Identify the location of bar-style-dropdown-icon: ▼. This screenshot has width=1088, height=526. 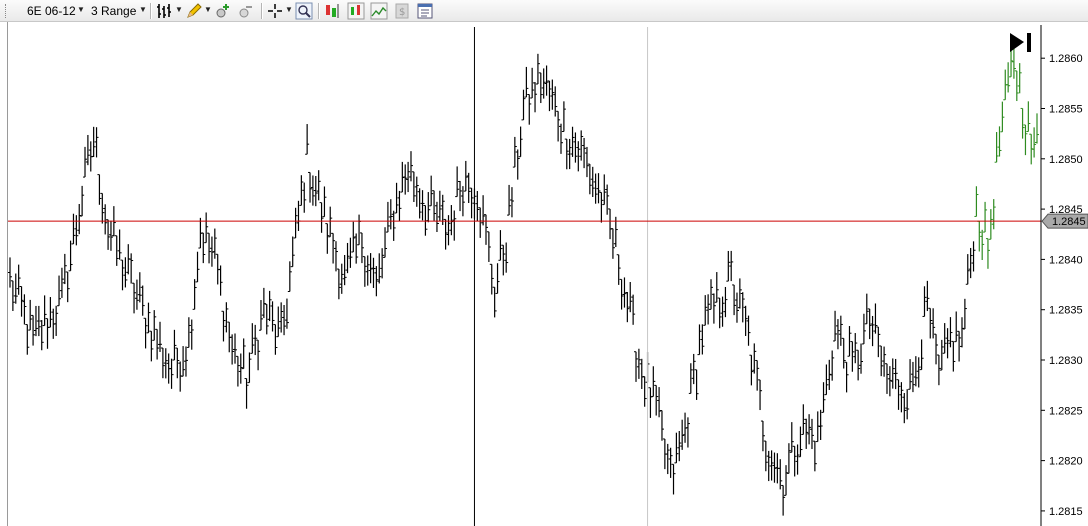
(179, 9).